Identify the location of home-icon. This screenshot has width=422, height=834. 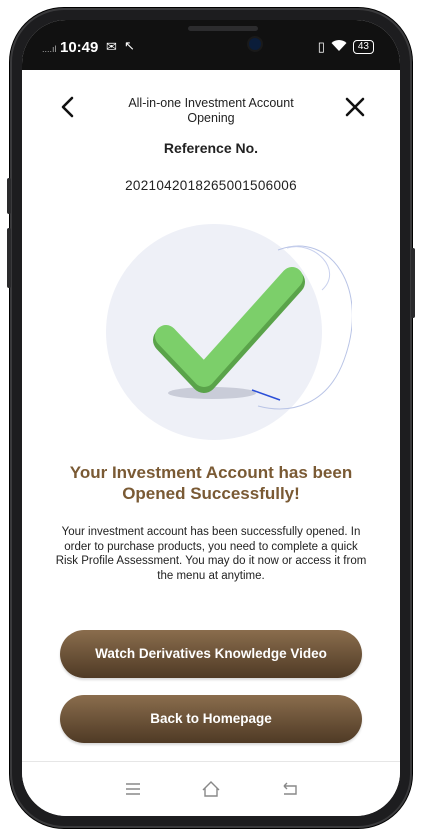
(211, 789).